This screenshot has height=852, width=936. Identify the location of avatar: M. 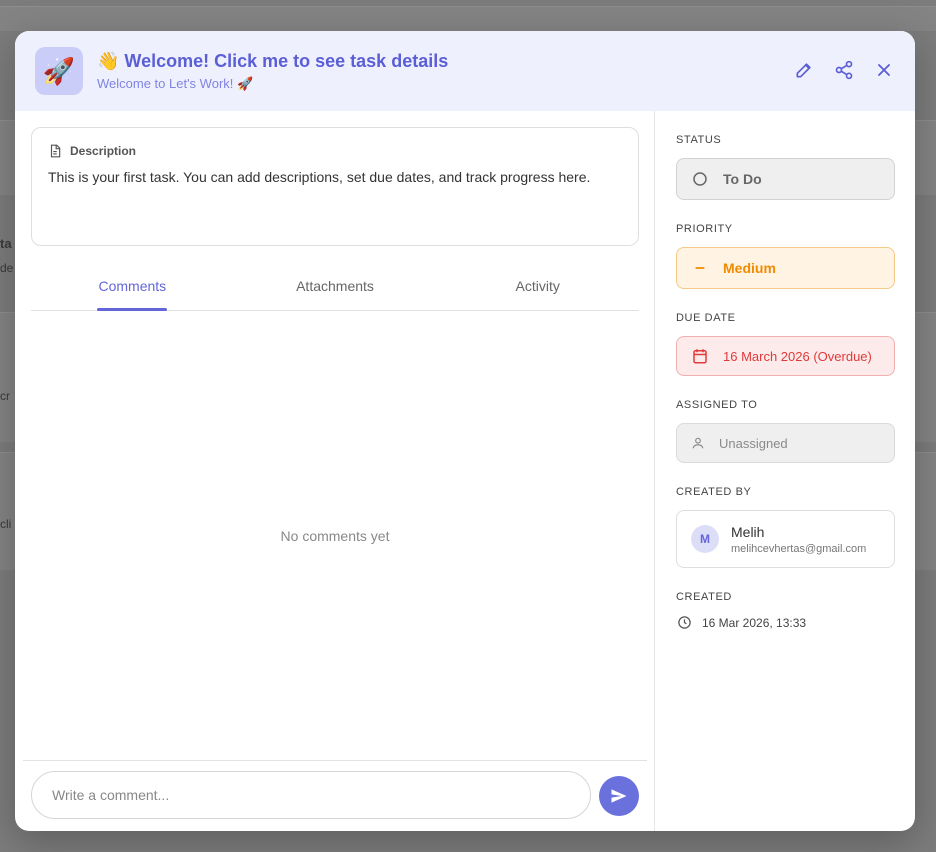
(705, 539).